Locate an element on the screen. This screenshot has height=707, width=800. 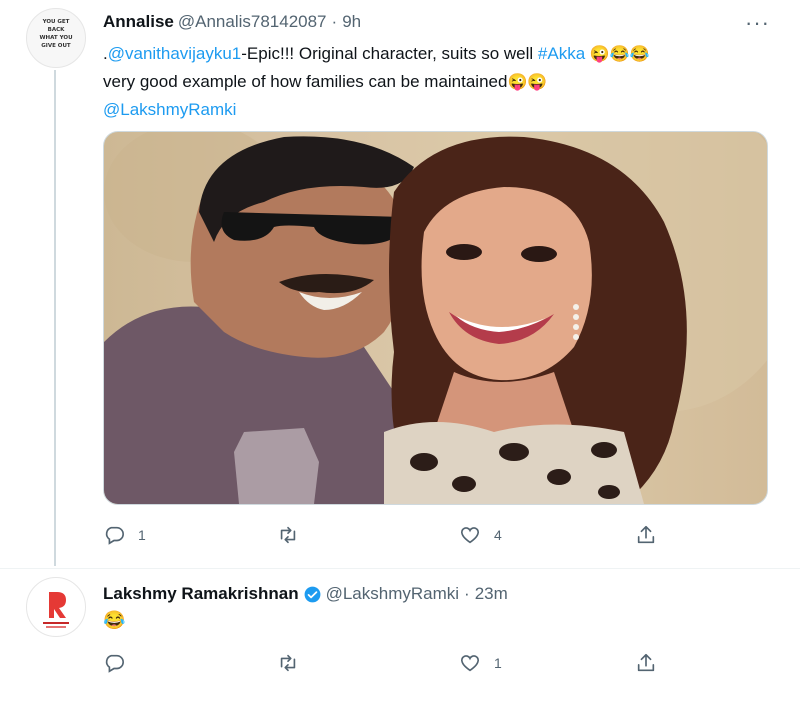
reply-button is located at coordinates (120, 663).